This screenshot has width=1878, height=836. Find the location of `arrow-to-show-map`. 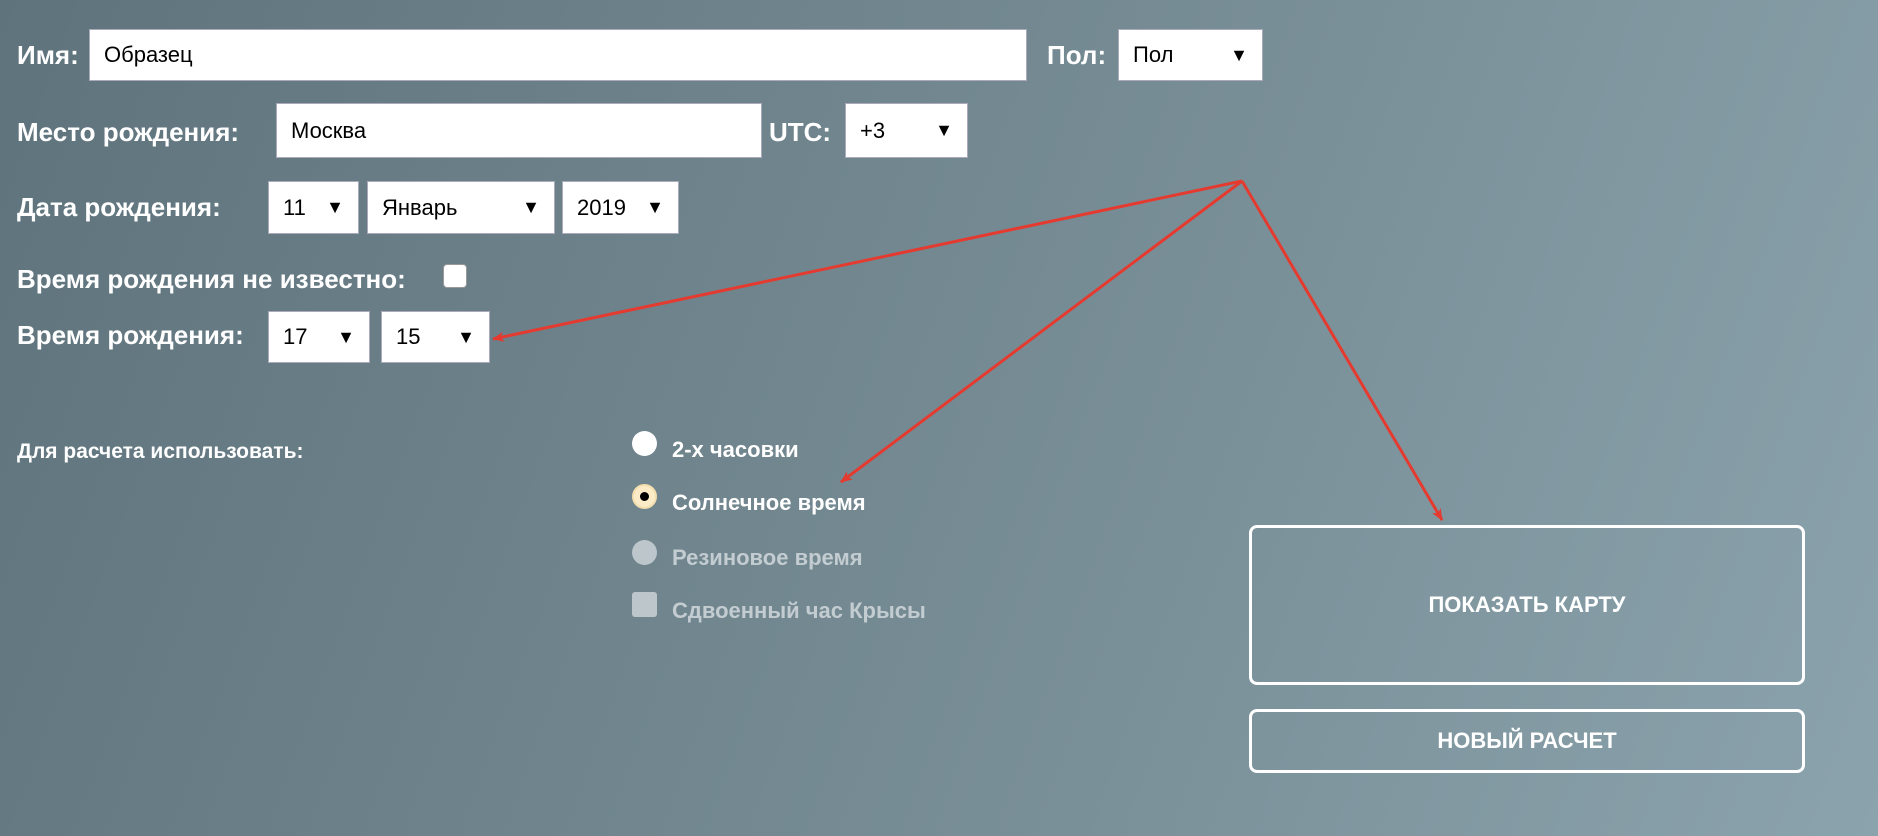

arrow-to-show-map is located at coordinates (1342, 350).